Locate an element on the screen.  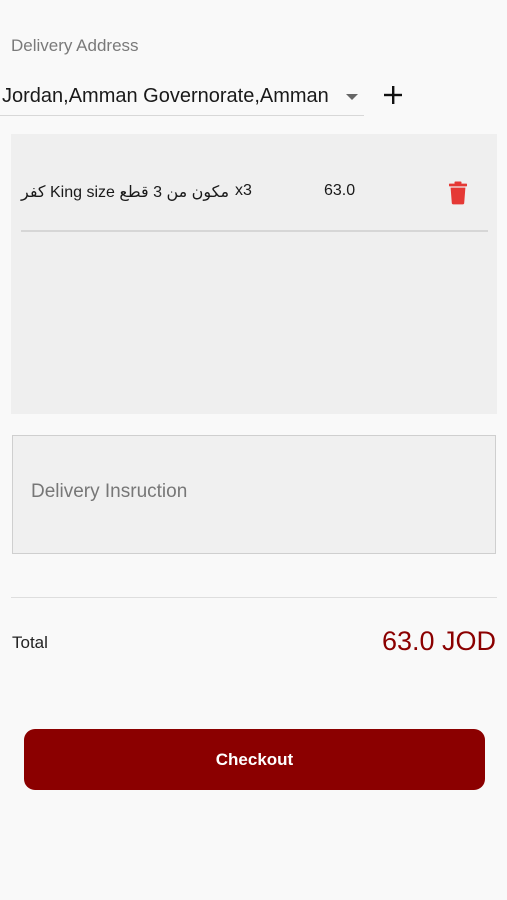
cart-item-row: كفر King size مكون من 3 قطع x3 63.0 is located at coordinates (254, 183).